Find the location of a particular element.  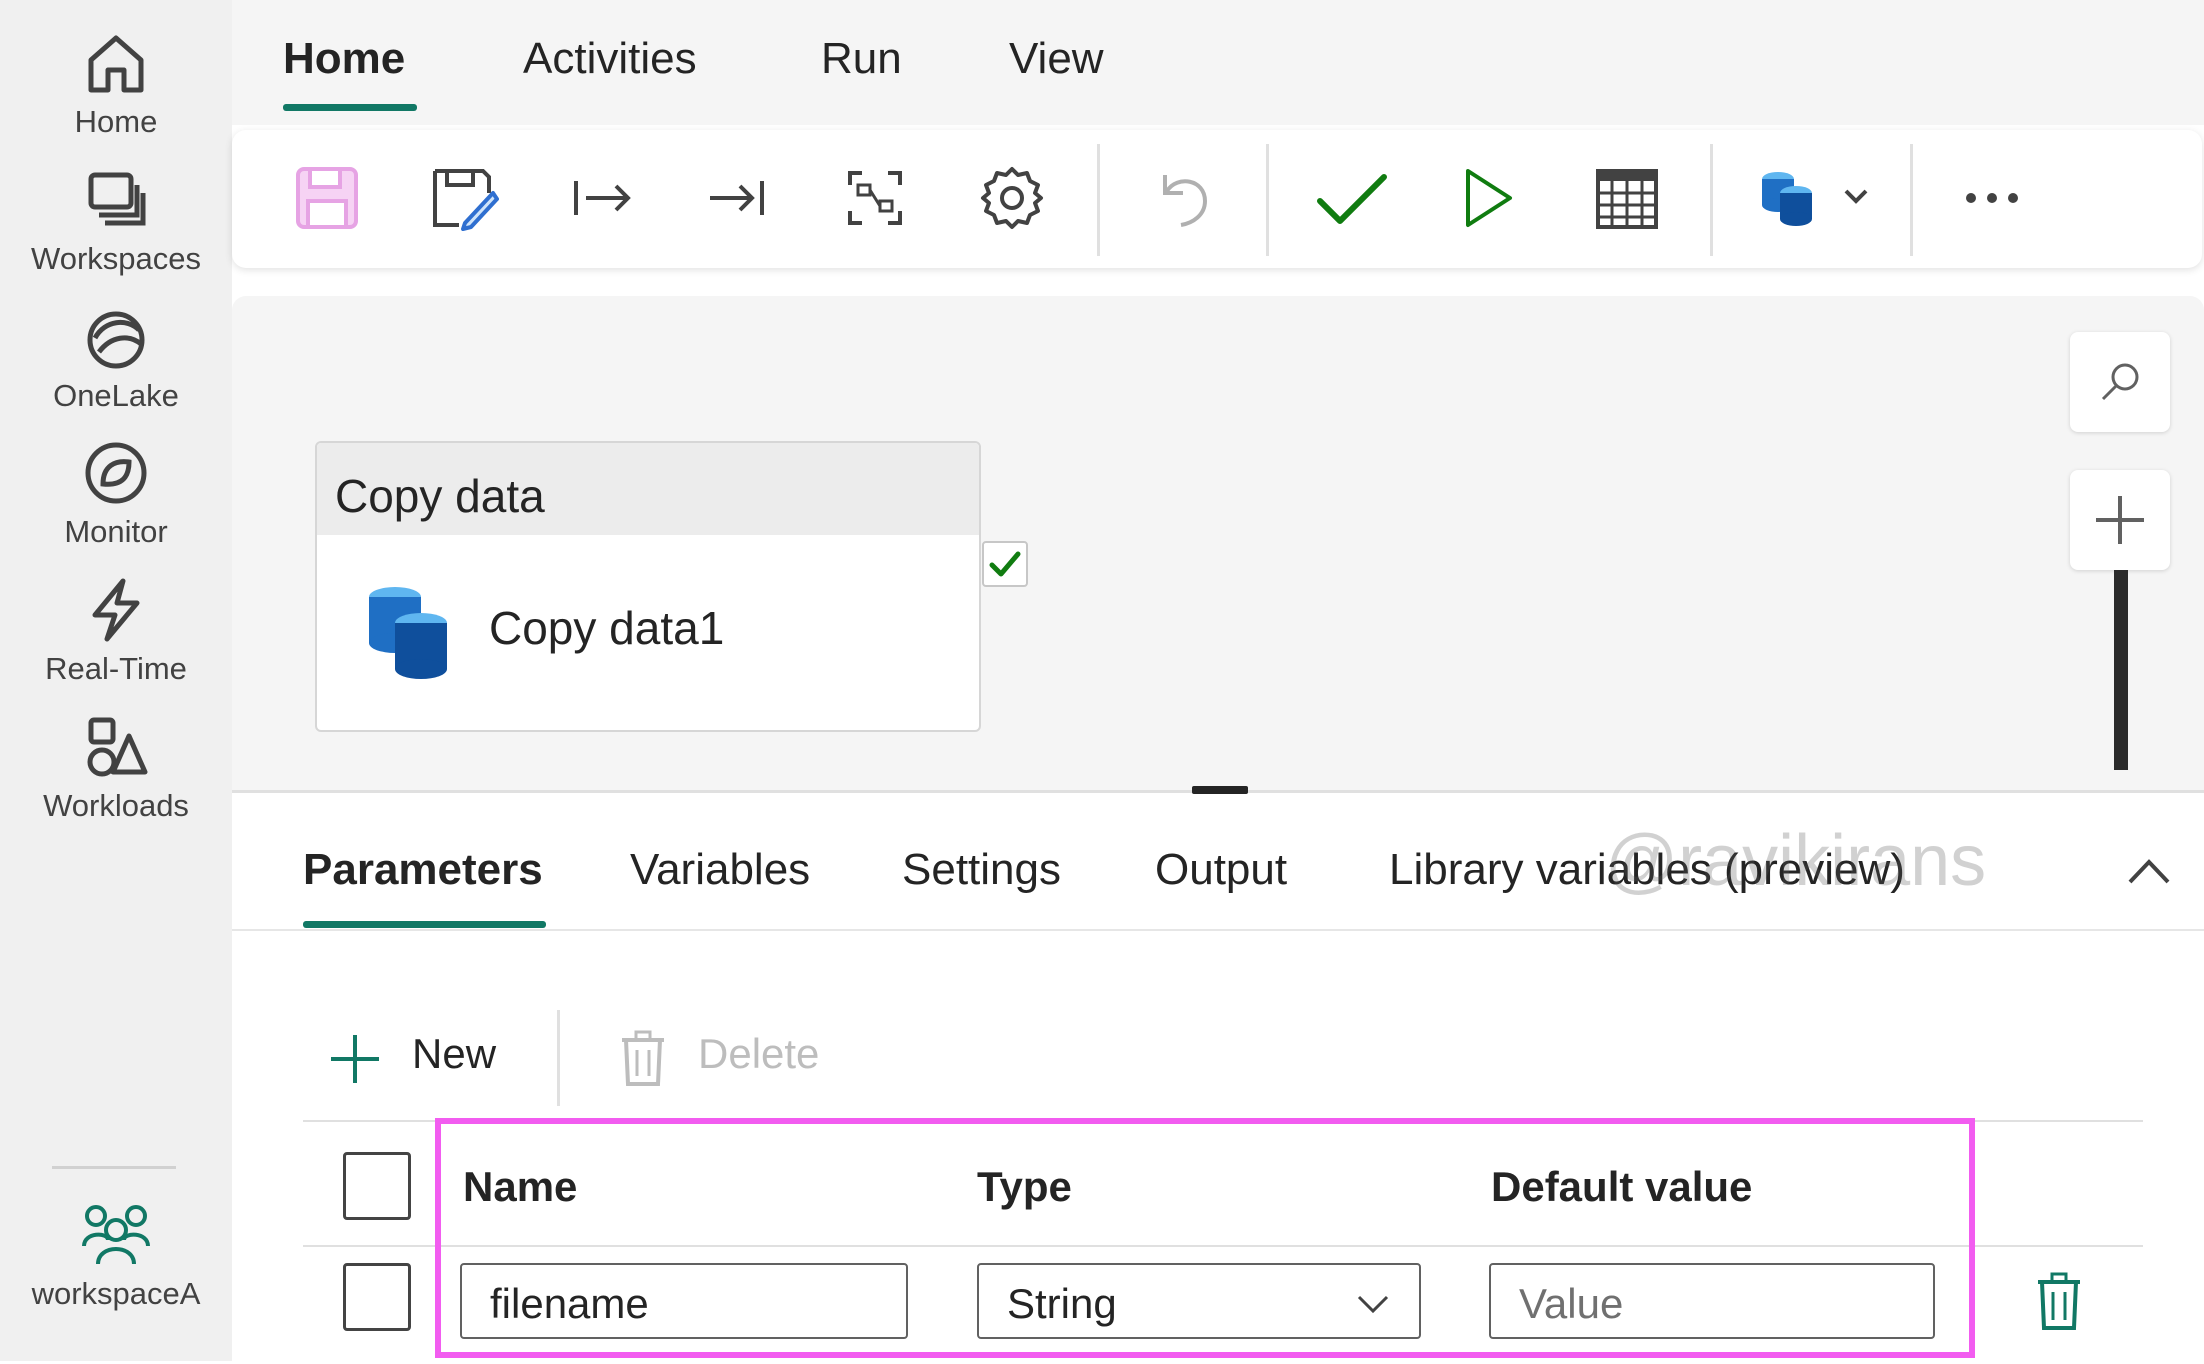

canvas-search-button is located at coordinates (2120, 382).